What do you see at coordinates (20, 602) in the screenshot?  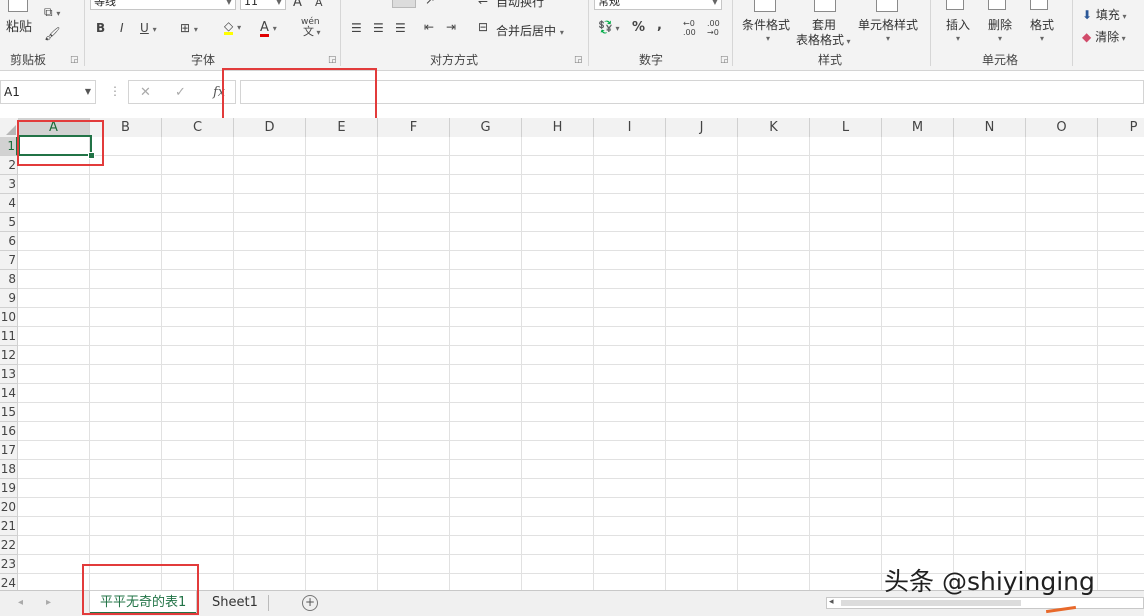 I see `prev-sheet-icon: ◂` at bounding box center [20, 602].